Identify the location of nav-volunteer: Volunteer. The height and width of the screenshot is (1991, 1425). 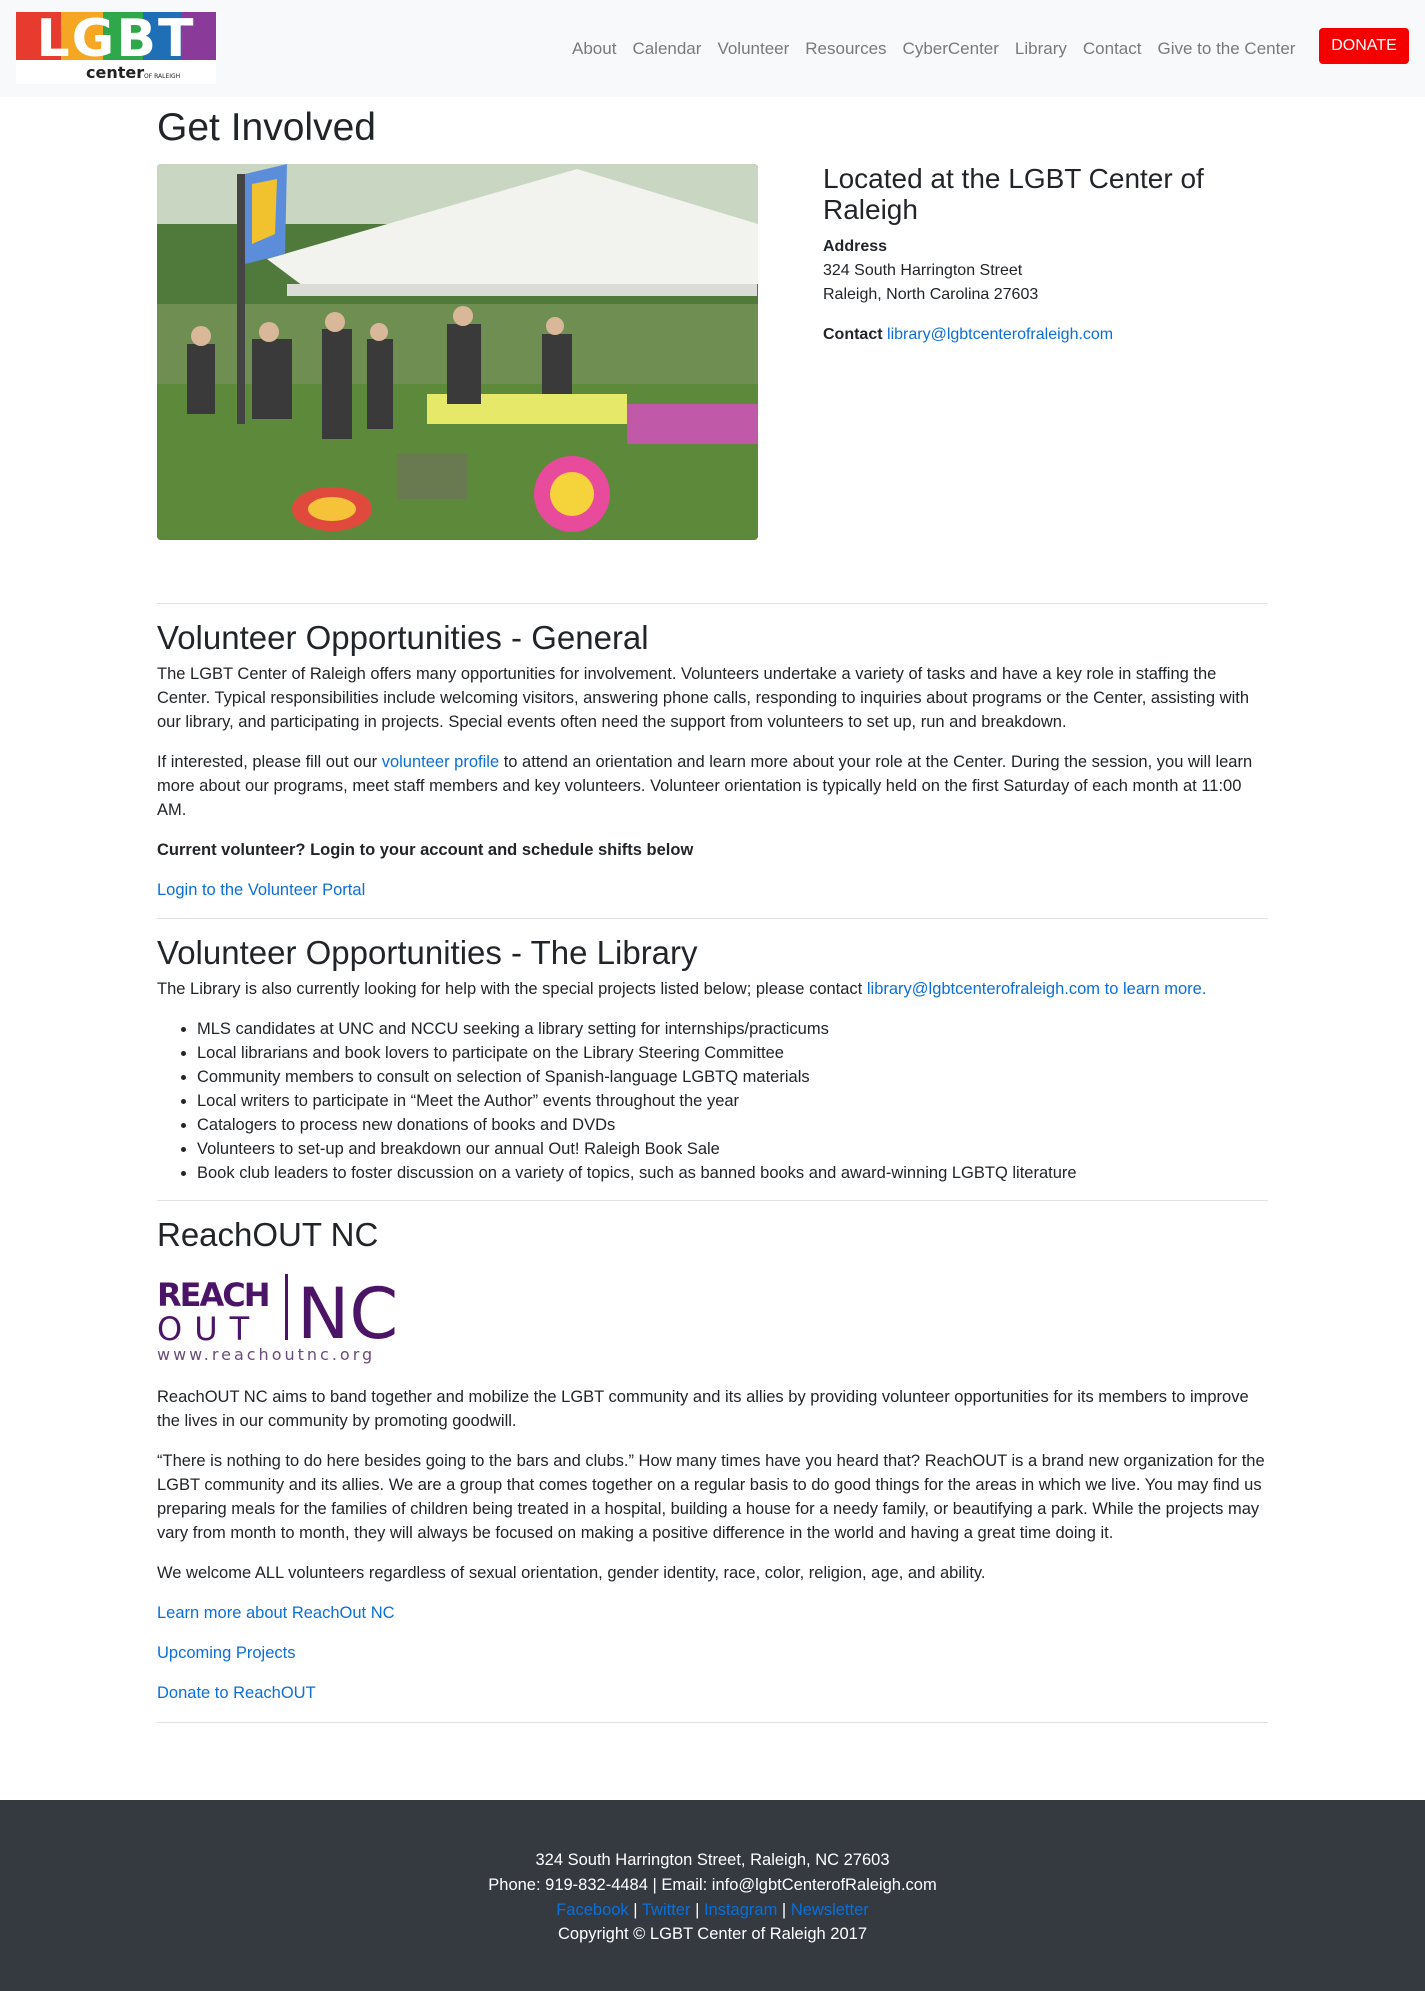
(753, 49).